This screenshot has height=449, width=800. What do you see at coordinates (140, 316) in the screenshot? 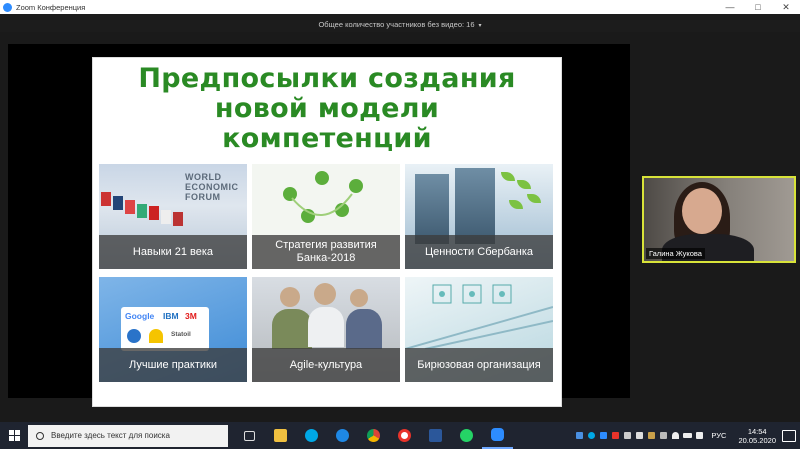
I see `google-logo: Google` at bounding box center [140, 316].